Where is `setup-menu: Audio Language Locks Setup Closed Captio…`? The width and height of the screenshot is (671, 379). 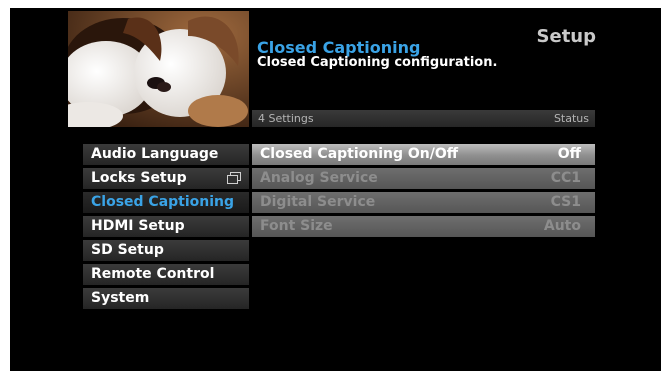 setup-menu: Audio Language Locks Setup Closed Captio… is located at coordinates (166, 228).